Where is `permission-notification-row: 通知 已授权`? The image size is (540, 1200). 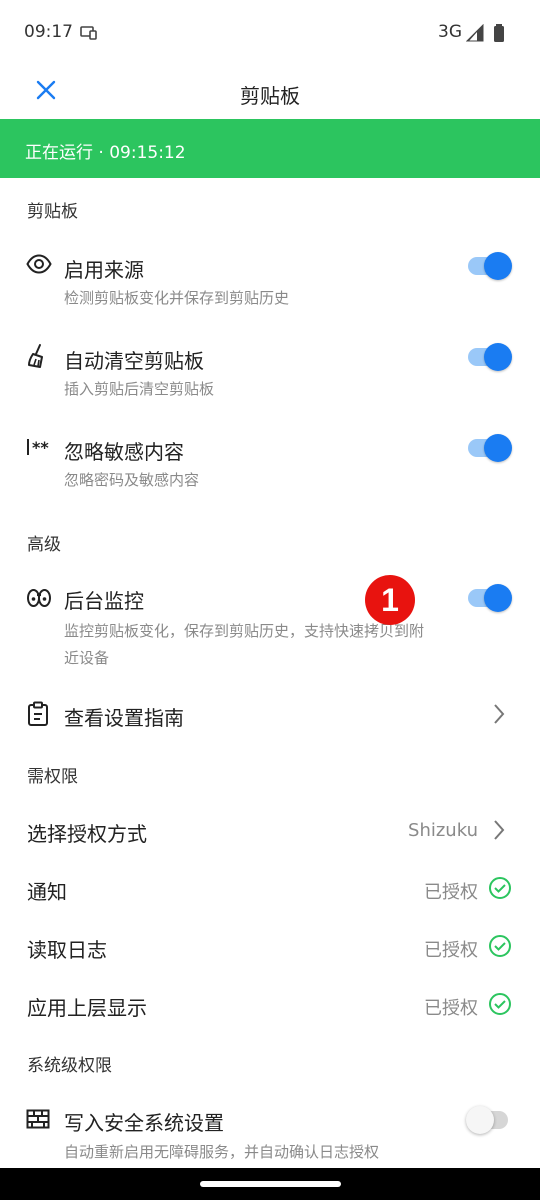 permission-notification-row: 通知 已授权 is located at coordinates (270, 888).